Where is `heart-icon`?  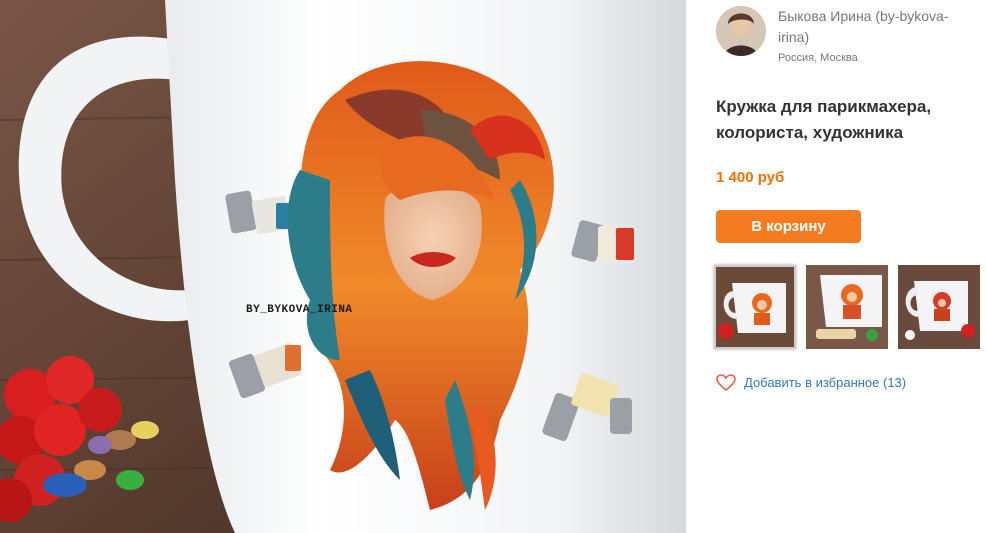
heart-icon is located at coordinates (726, 383).